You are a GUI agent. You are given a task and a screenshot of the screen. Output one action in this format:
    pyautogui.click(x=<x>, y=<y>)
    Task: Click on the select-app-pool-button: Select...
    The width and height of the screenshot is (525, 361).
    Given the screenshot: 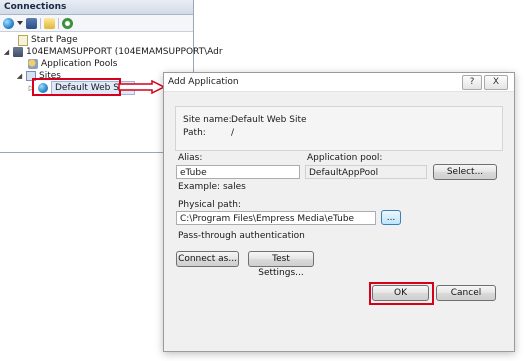 What is the action you would take?
    pyautogui.click(x=465, y=172)
    